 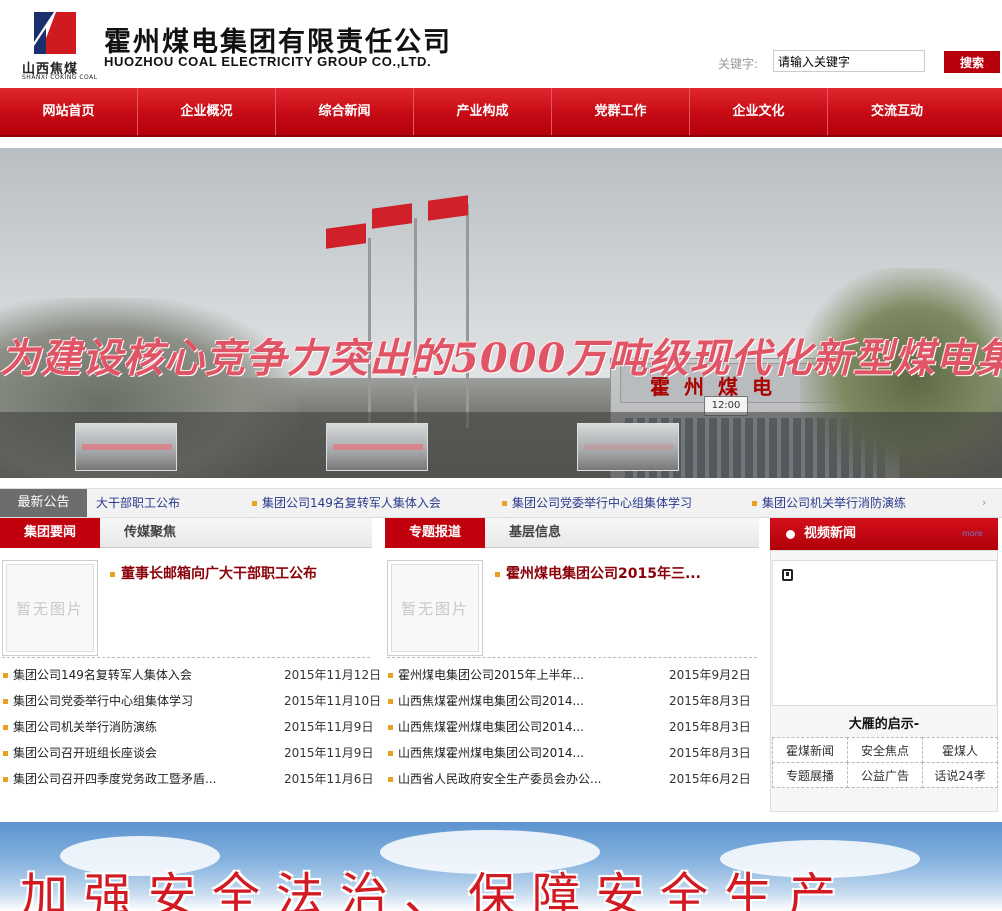 What do you see at coordinates (885, 750) in the screenshot?
I see `video-link-safety-focus: 安全焦点` at bounding box center [885, 750].